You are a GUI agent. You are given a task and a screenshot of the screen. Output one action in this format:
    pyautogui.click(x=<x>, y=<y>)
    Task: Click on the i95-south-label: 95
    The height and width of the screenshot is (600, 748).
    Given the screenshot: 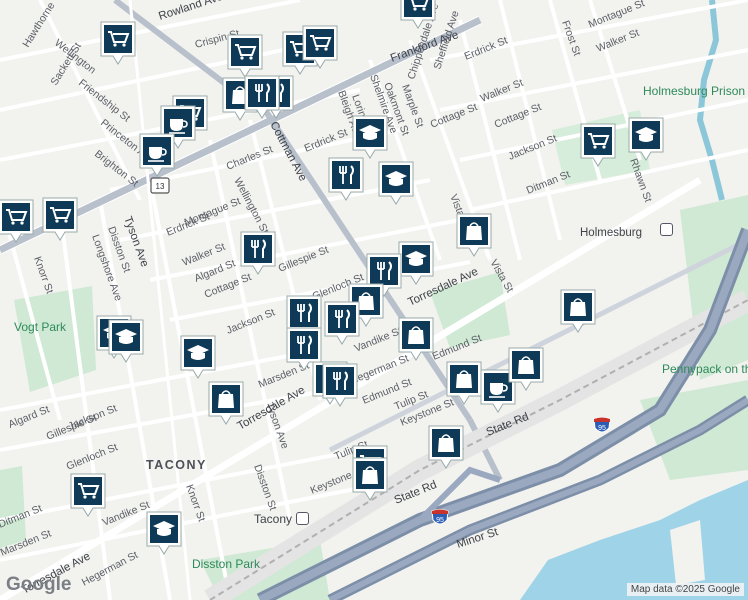 What is the action you would take?
    pyautogui.click(x=440, y=520)
    